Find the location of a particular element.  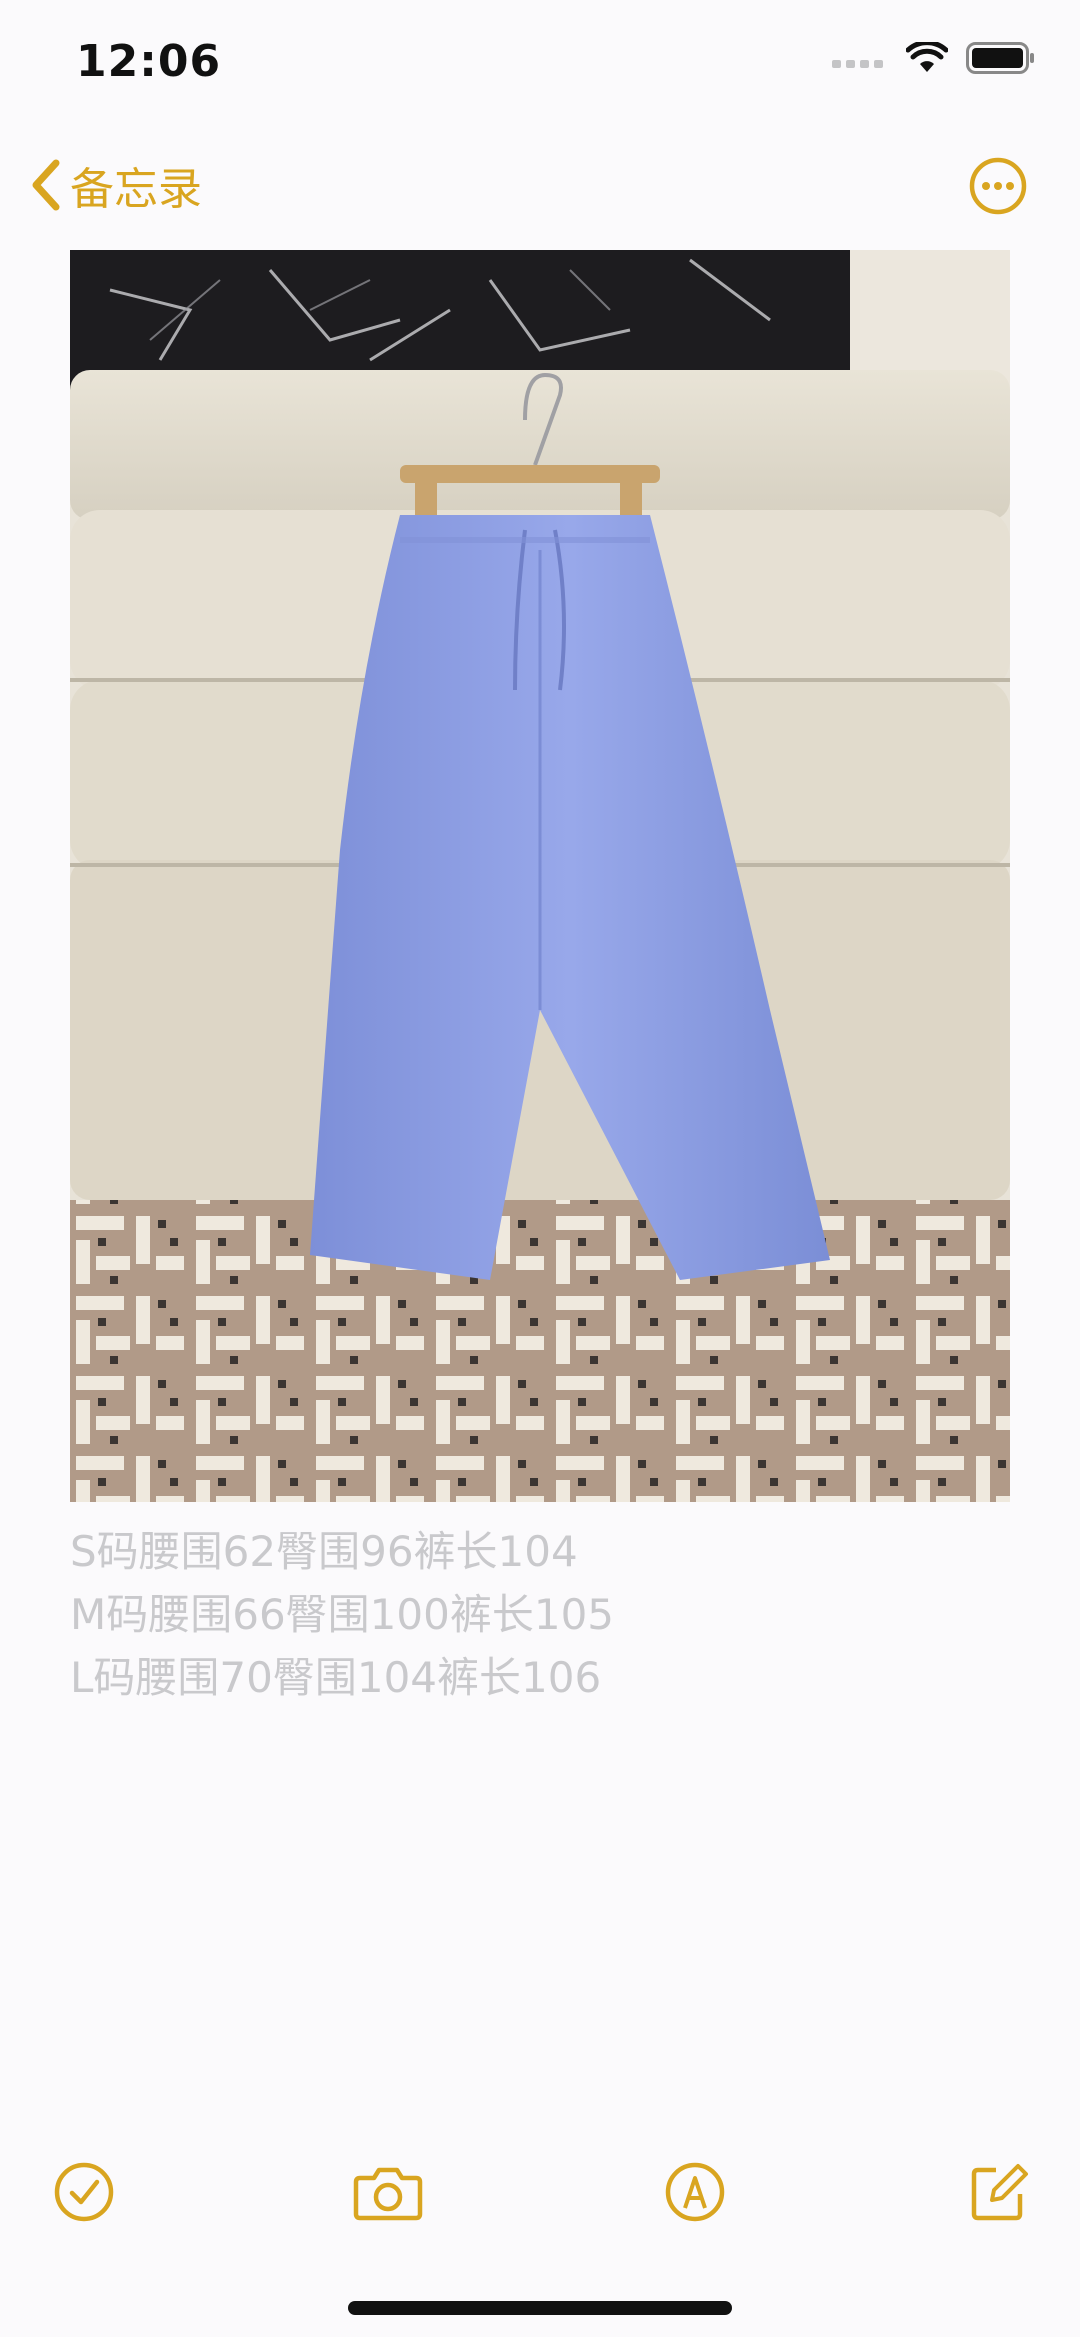

checklist-button is located at coordinates (84, 2192).